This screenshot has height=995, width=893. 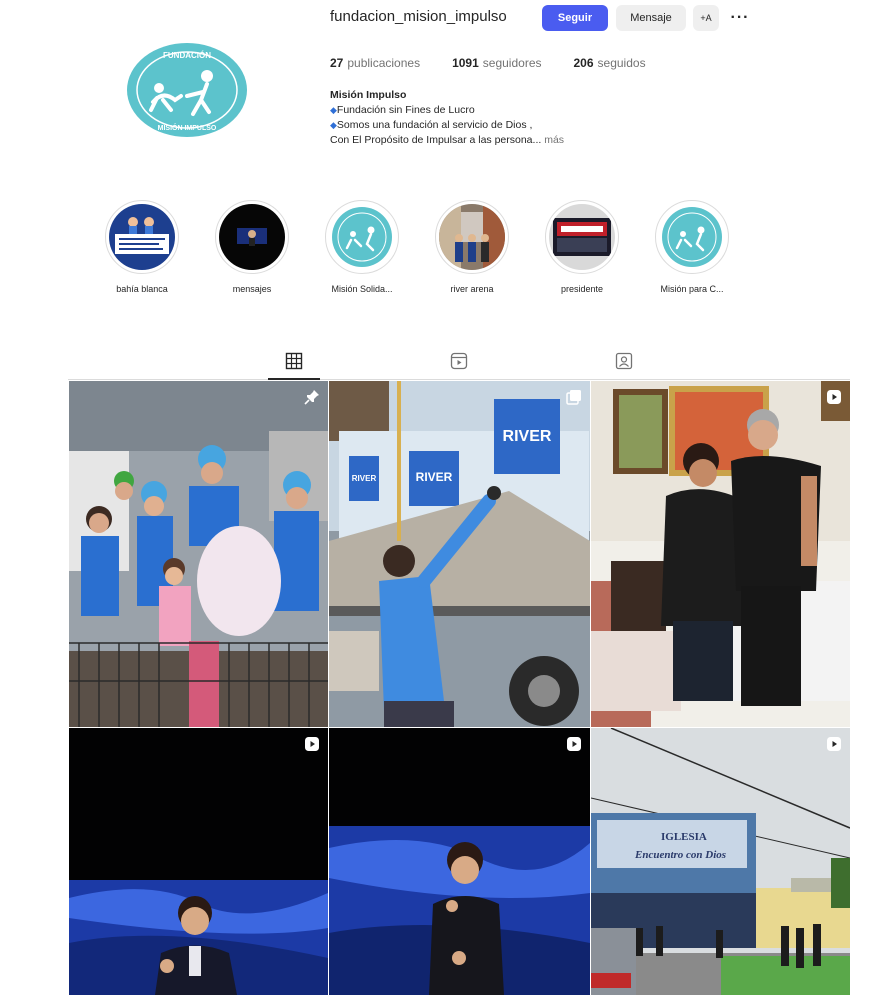 I want to click on highlight-item: bahía blanca, so click(x=142, y=247).